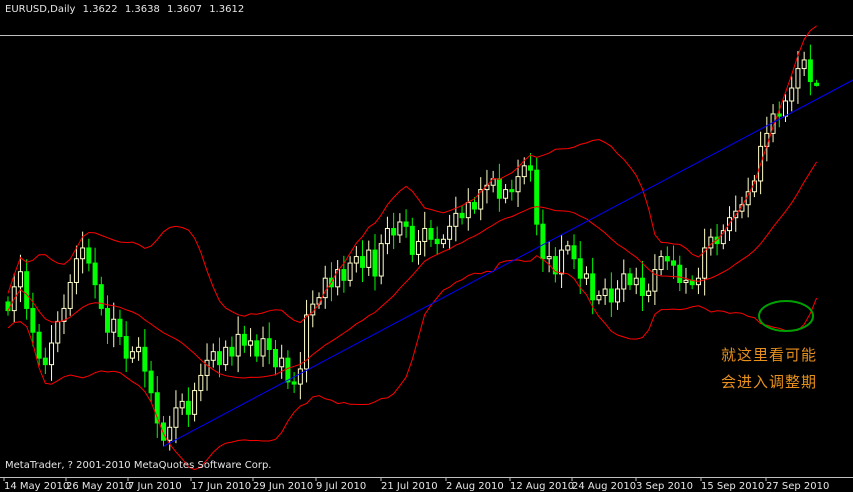 The image size is (853, 492). What do you see at coordinates (100, 9) in the screenshot?
I see `open-value: 1.3622` at bounding box center [100, 9].